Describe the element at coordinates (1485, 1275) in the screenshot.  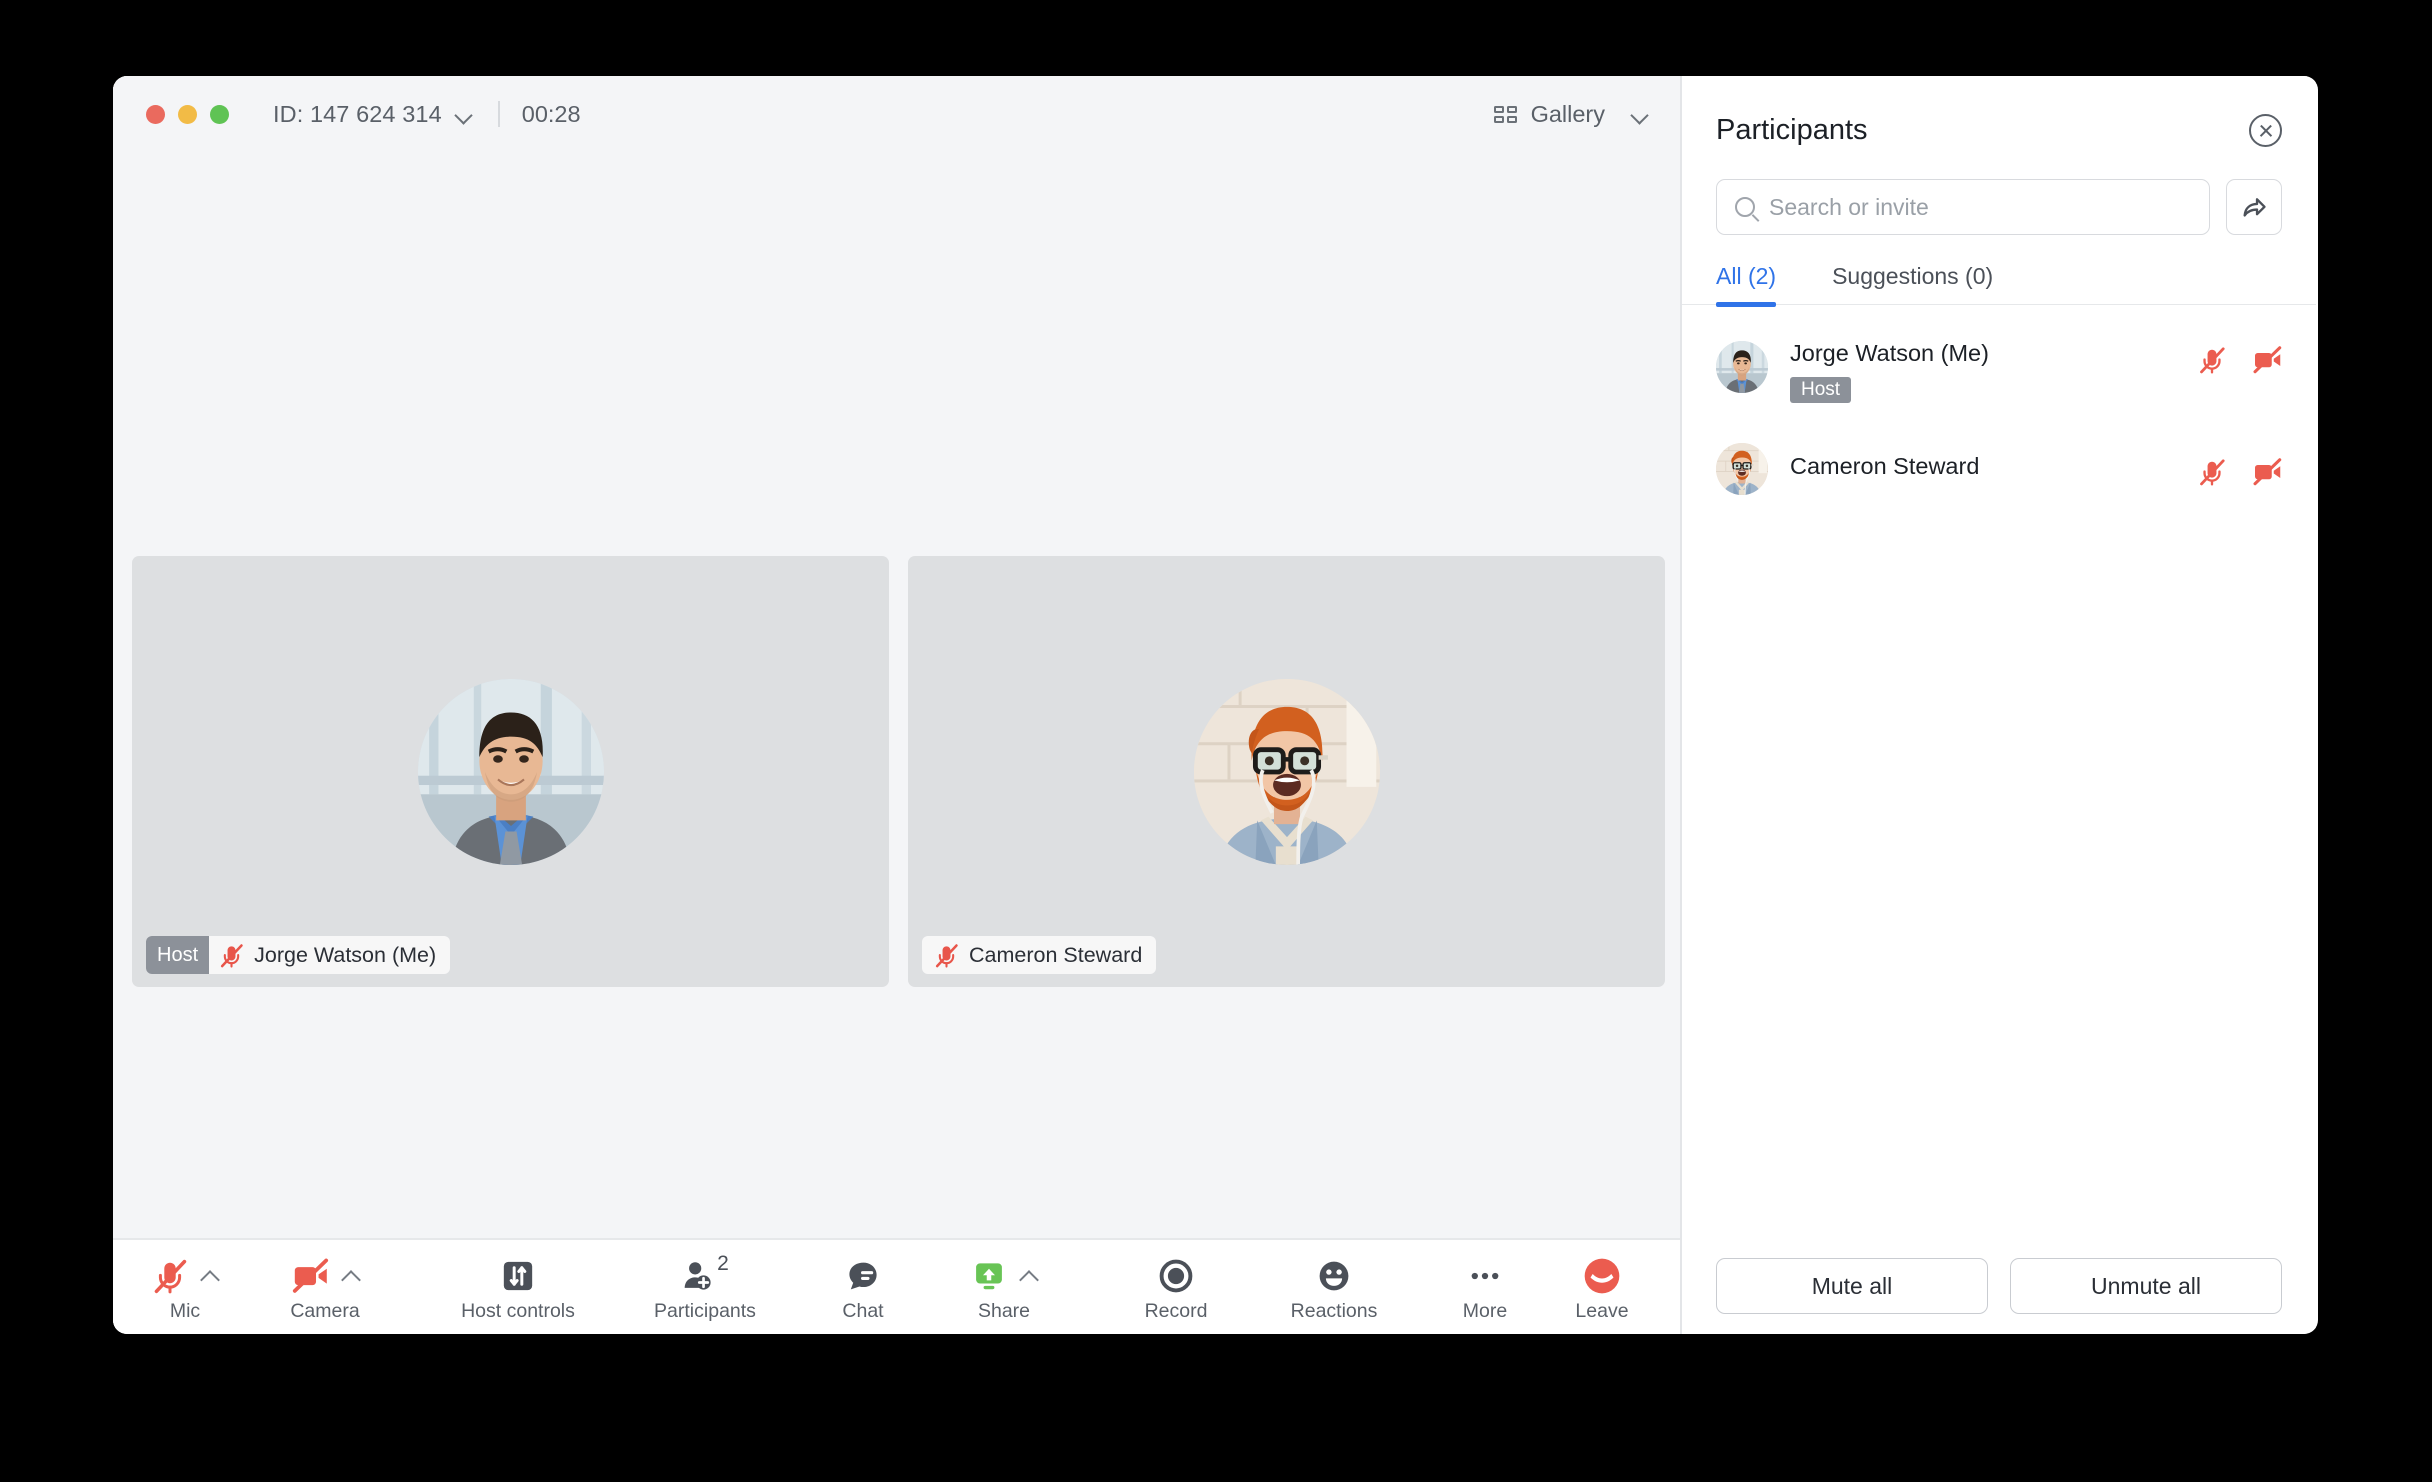
I see `ellipsis-icon` at that location.